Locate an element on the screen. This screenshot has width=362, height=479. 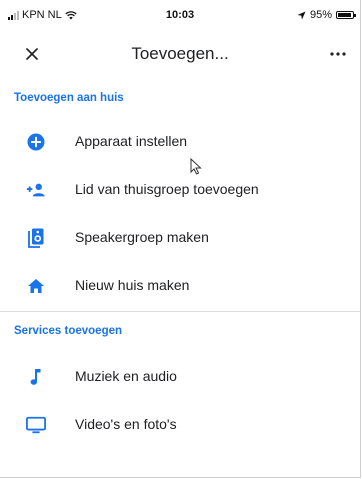
section-divider is located at coordinates (180, 311).